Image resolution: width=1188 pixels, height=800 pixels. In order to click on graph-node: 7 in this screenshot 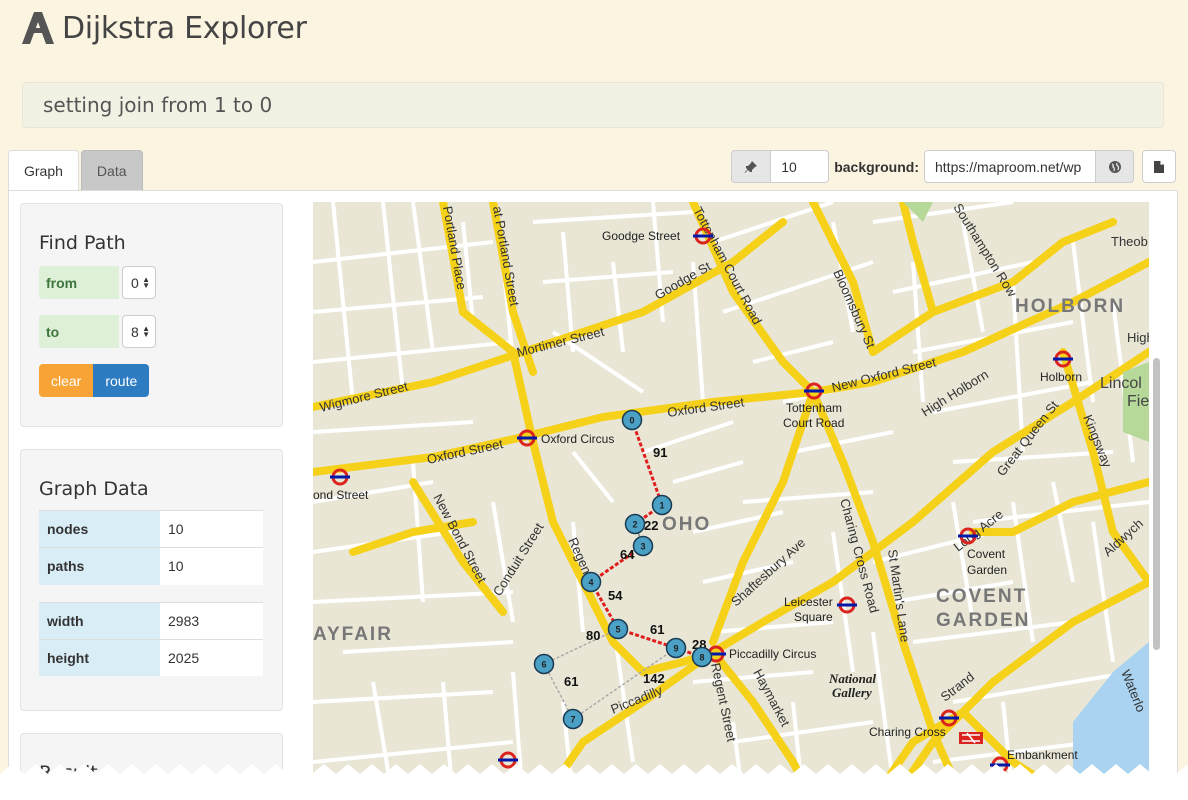, I will do `click(573, 719)`.